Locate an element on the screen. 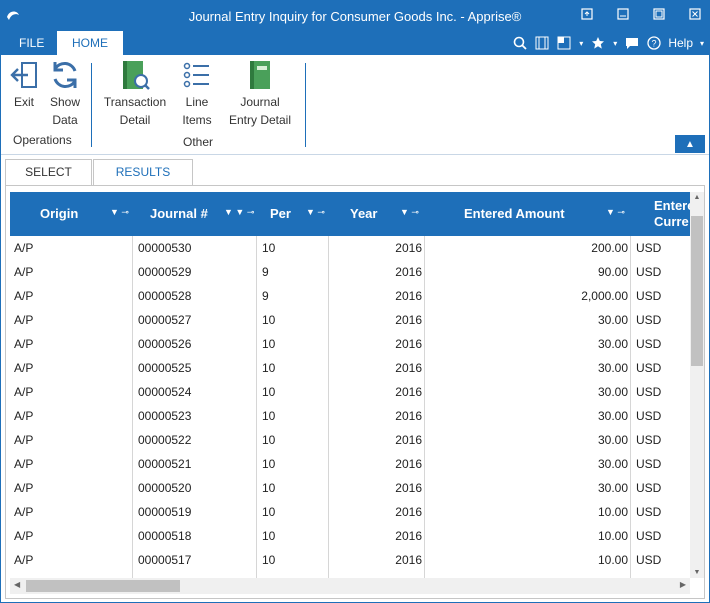  table-row: A/P 00000527 10 2016 30.00 USD is located at coordinates (348, 320).